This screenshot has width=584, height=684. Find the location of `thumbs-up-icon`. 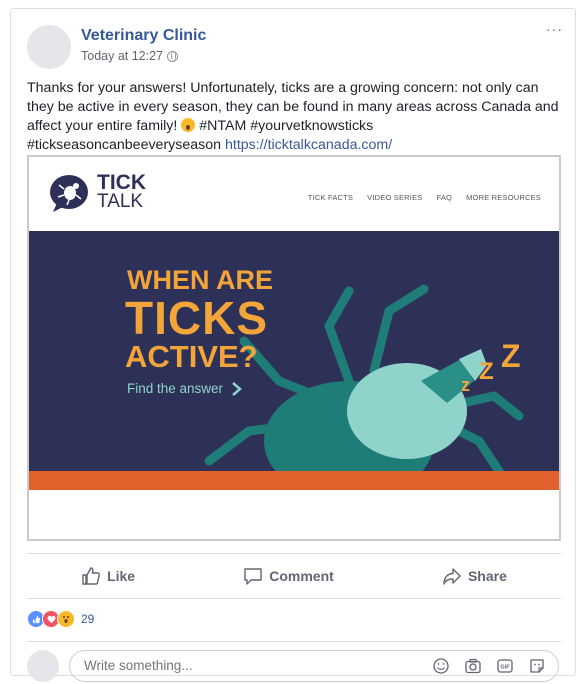

thumbs-up-icon is located at coordinates (91, 576).